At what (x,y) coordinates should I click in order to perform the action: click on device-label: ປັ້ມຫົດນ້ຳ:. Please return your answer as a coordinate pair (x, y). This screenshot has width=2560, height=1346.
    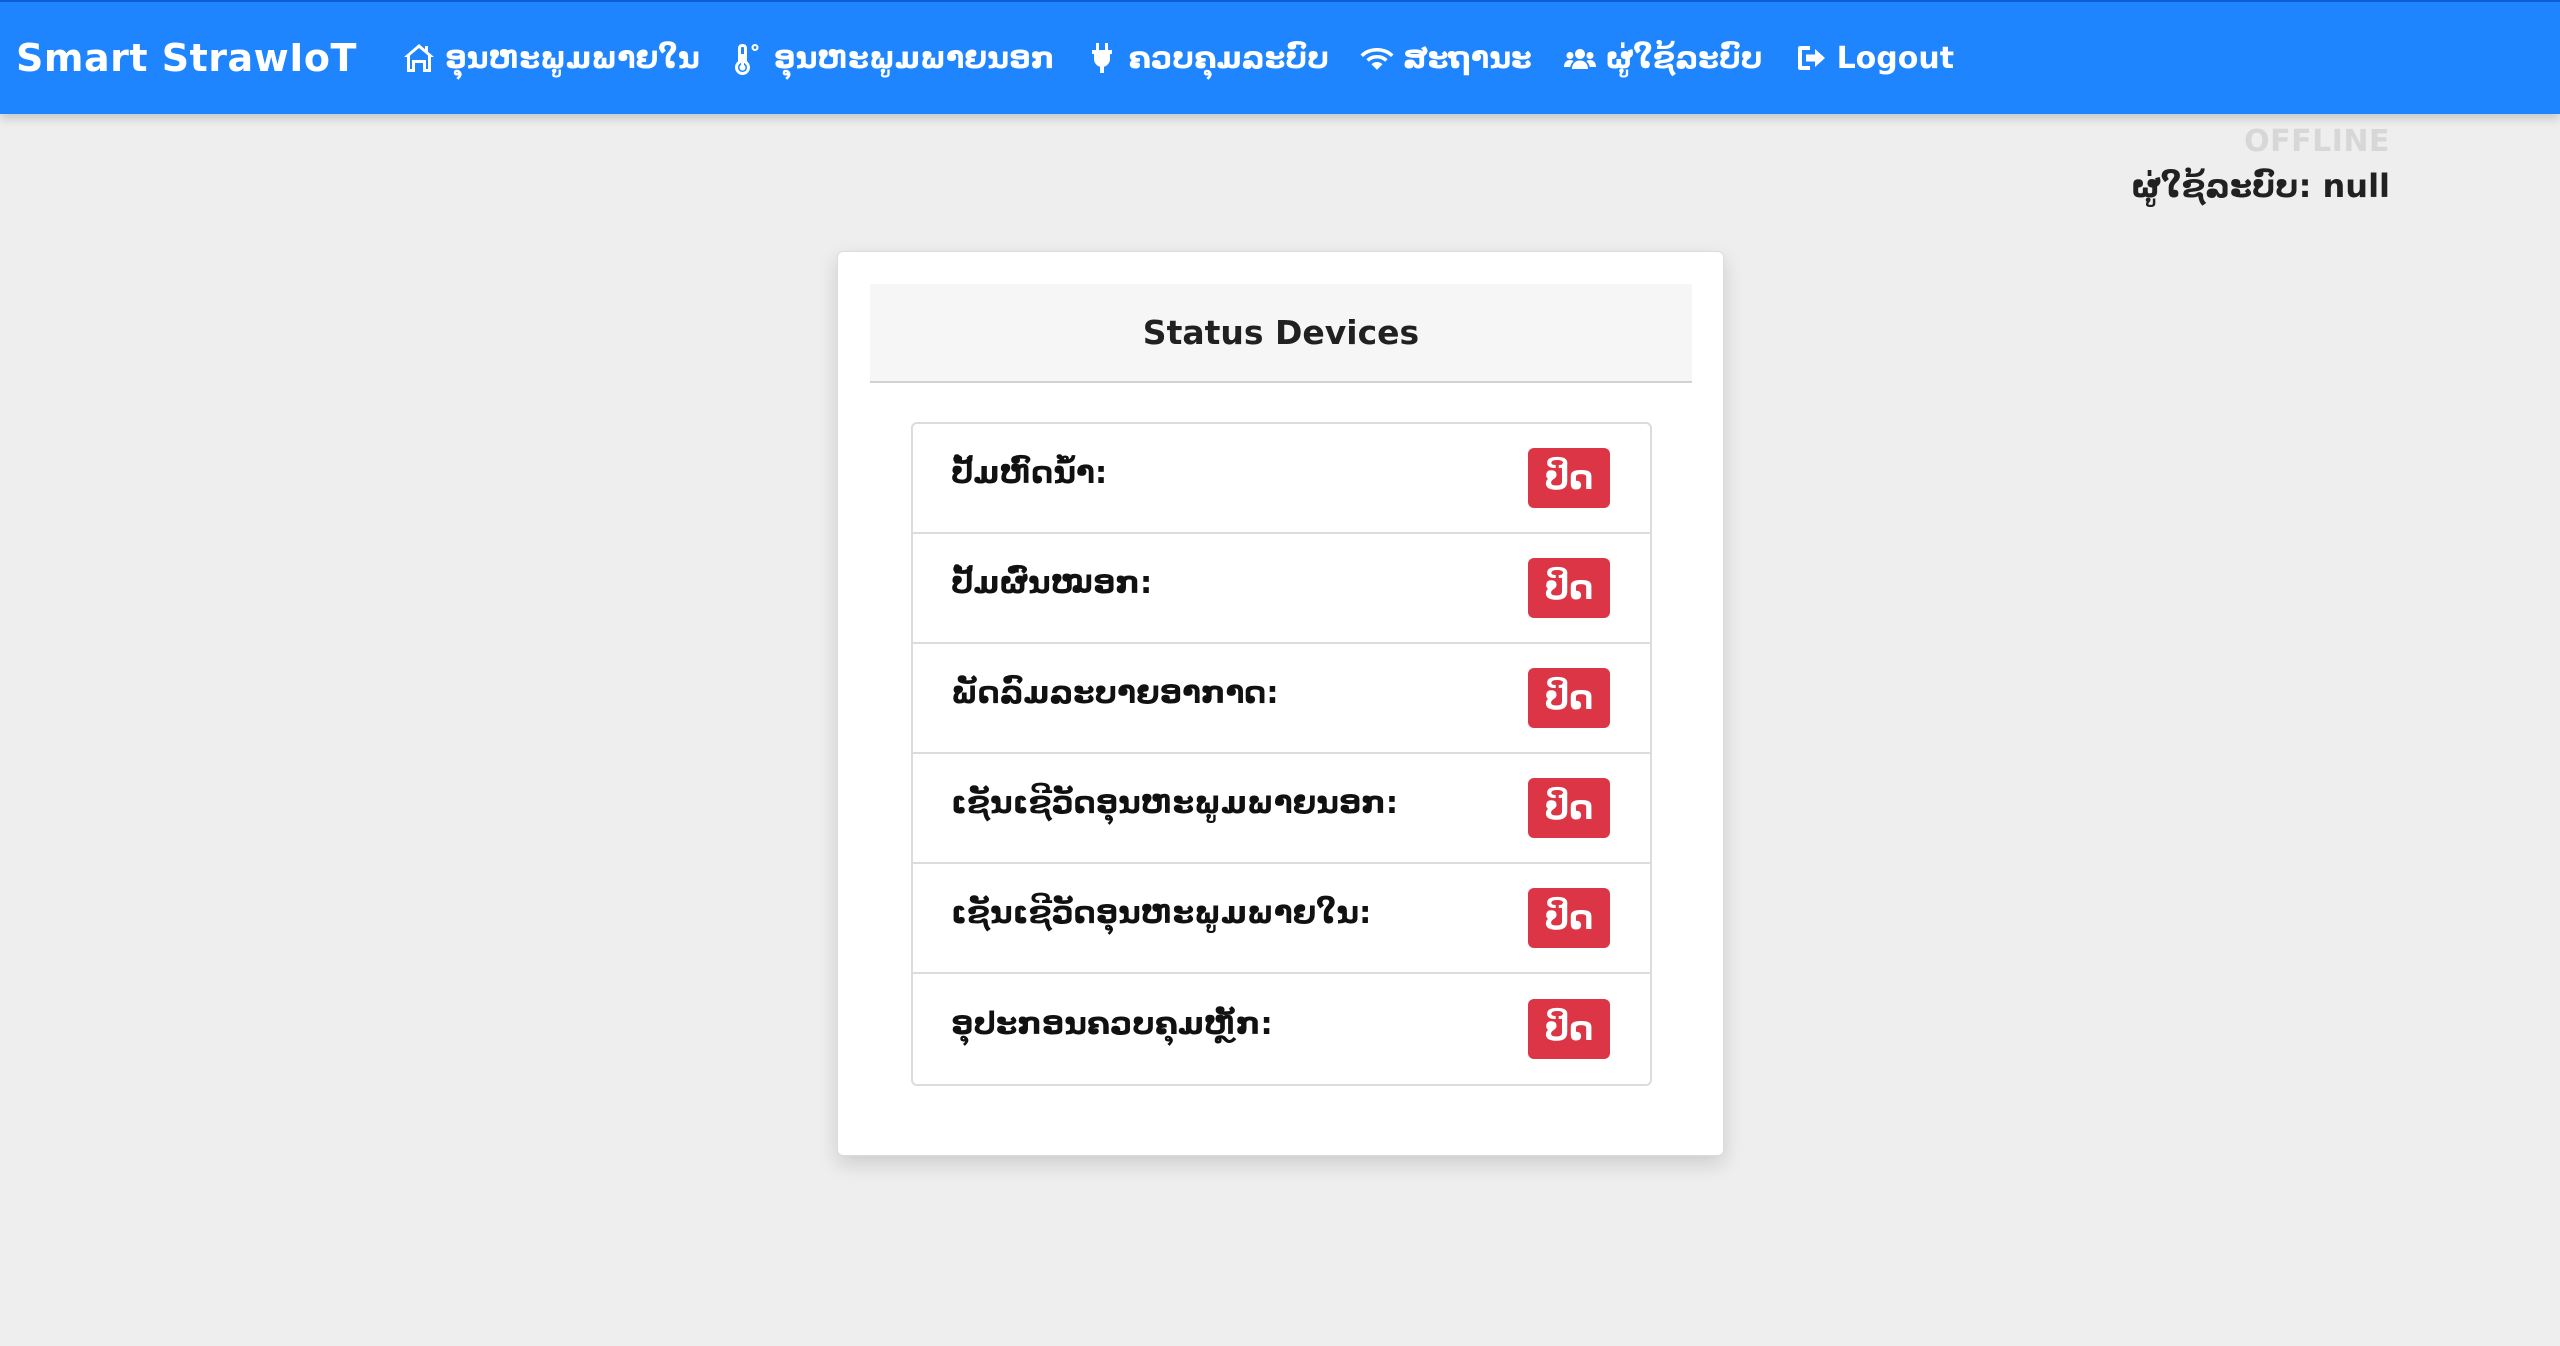
    Looking at the image, I should click on (1029, 473).